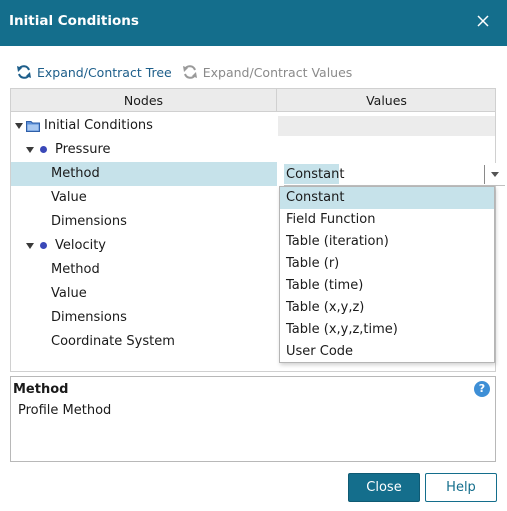 The image size is (507, 511). What do you see at coordinates (384, 487) in the screenshot?
I see `close-button: Close` at bounding box center [384, 487].